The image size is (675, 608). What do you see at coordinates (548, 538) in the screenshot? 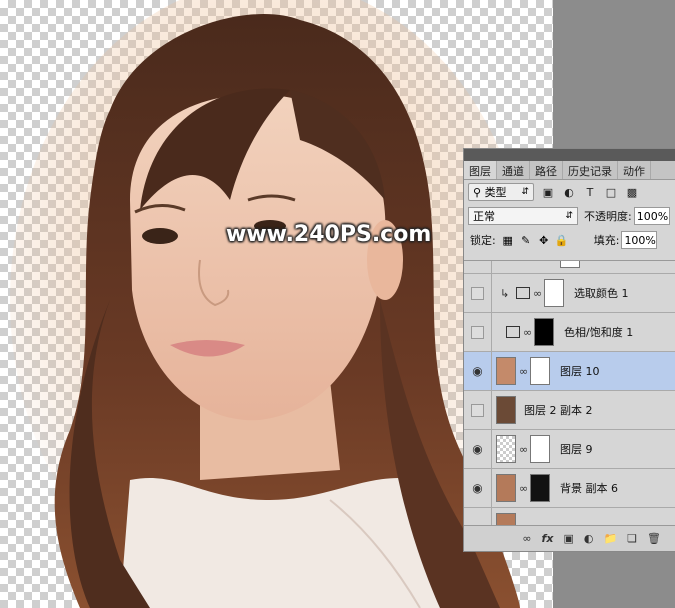
I see `fx-icon: fx` at bounding box center [548, 538].